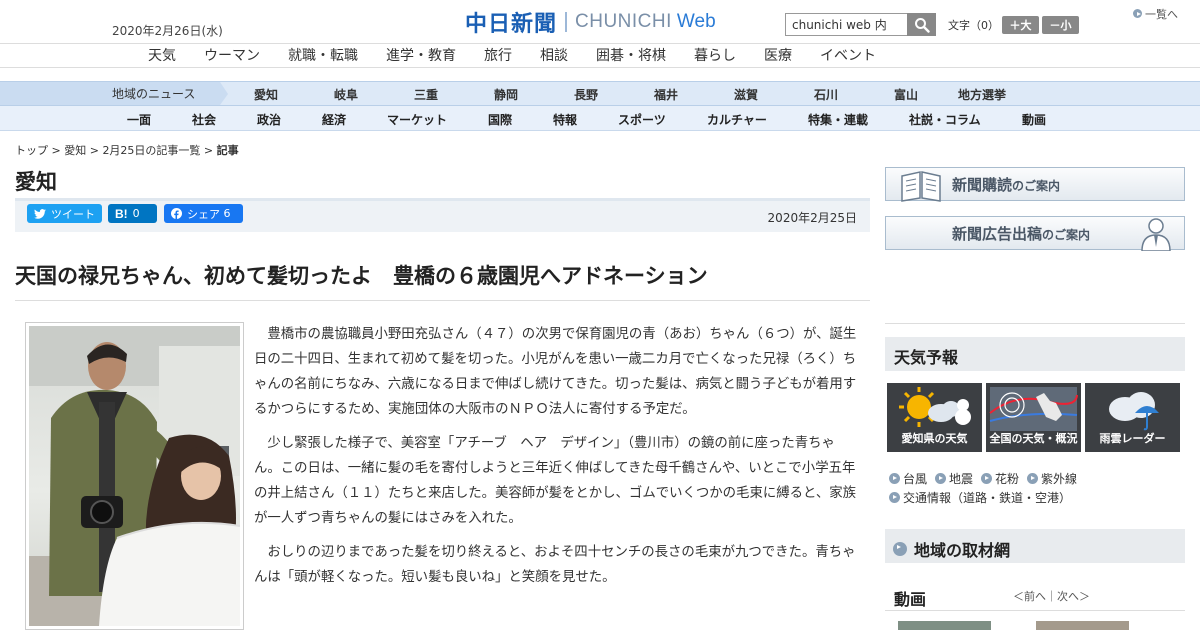 The height and width of the screenshot is (630, 1200). What do you see at coordinates (1060, 25) in the screenshot?
I see `font-size-small-button: －小` at bounding box center [1060, 25].